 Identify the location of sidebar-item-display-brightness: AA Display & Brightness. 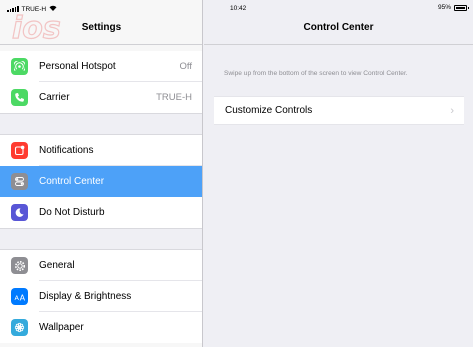
(101, 296).